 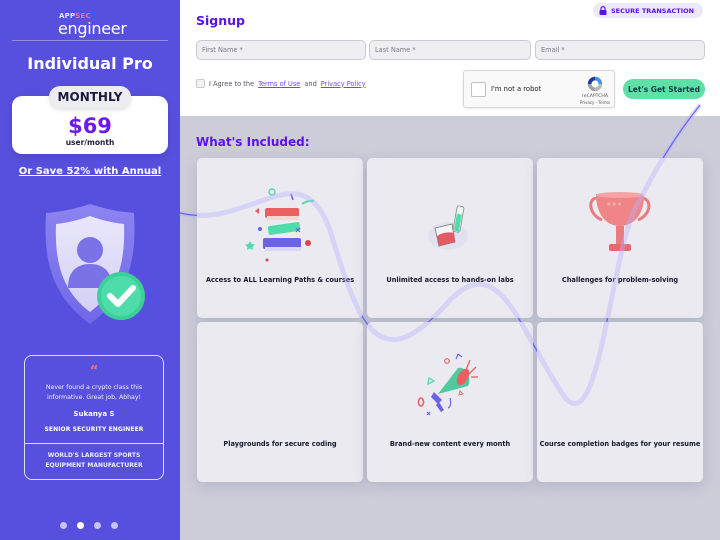 What do you see at coordinates (653, 10) in the screenshot?
I see `secure-transaction-label: SECURE TRANSACTION` at bounding box center [653, 10].